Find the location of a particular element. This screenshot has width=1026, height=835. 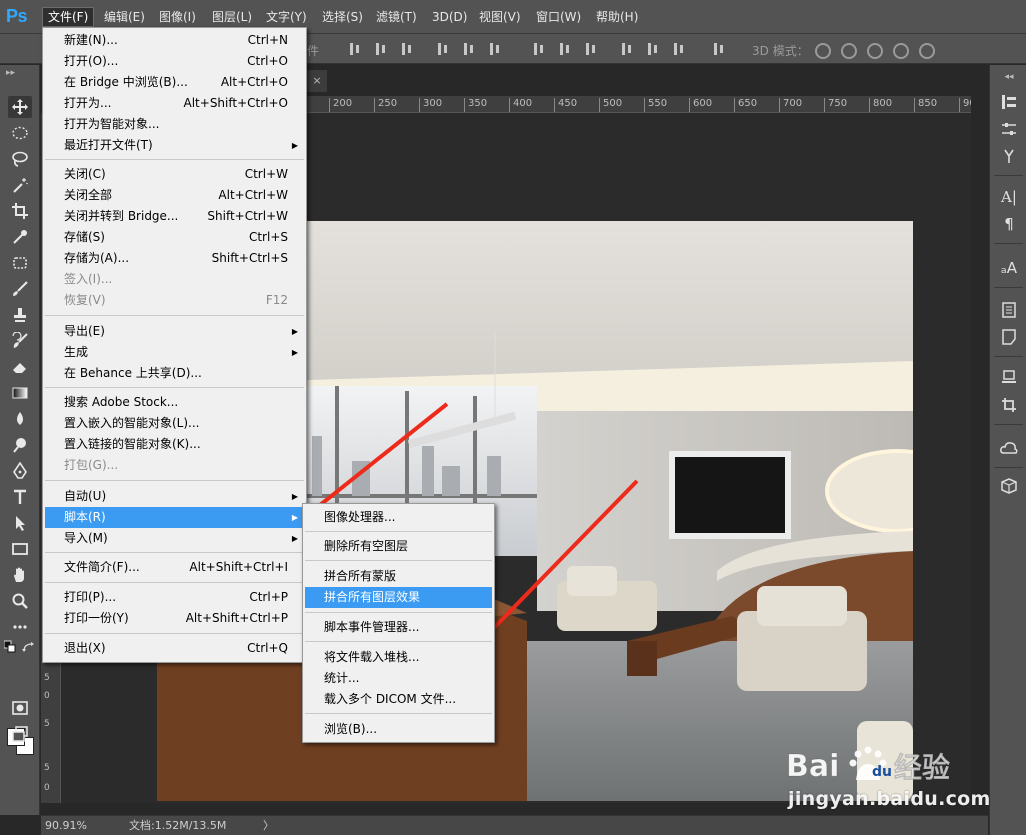

brush-presets-icon is located at coordinates (1009, 156).